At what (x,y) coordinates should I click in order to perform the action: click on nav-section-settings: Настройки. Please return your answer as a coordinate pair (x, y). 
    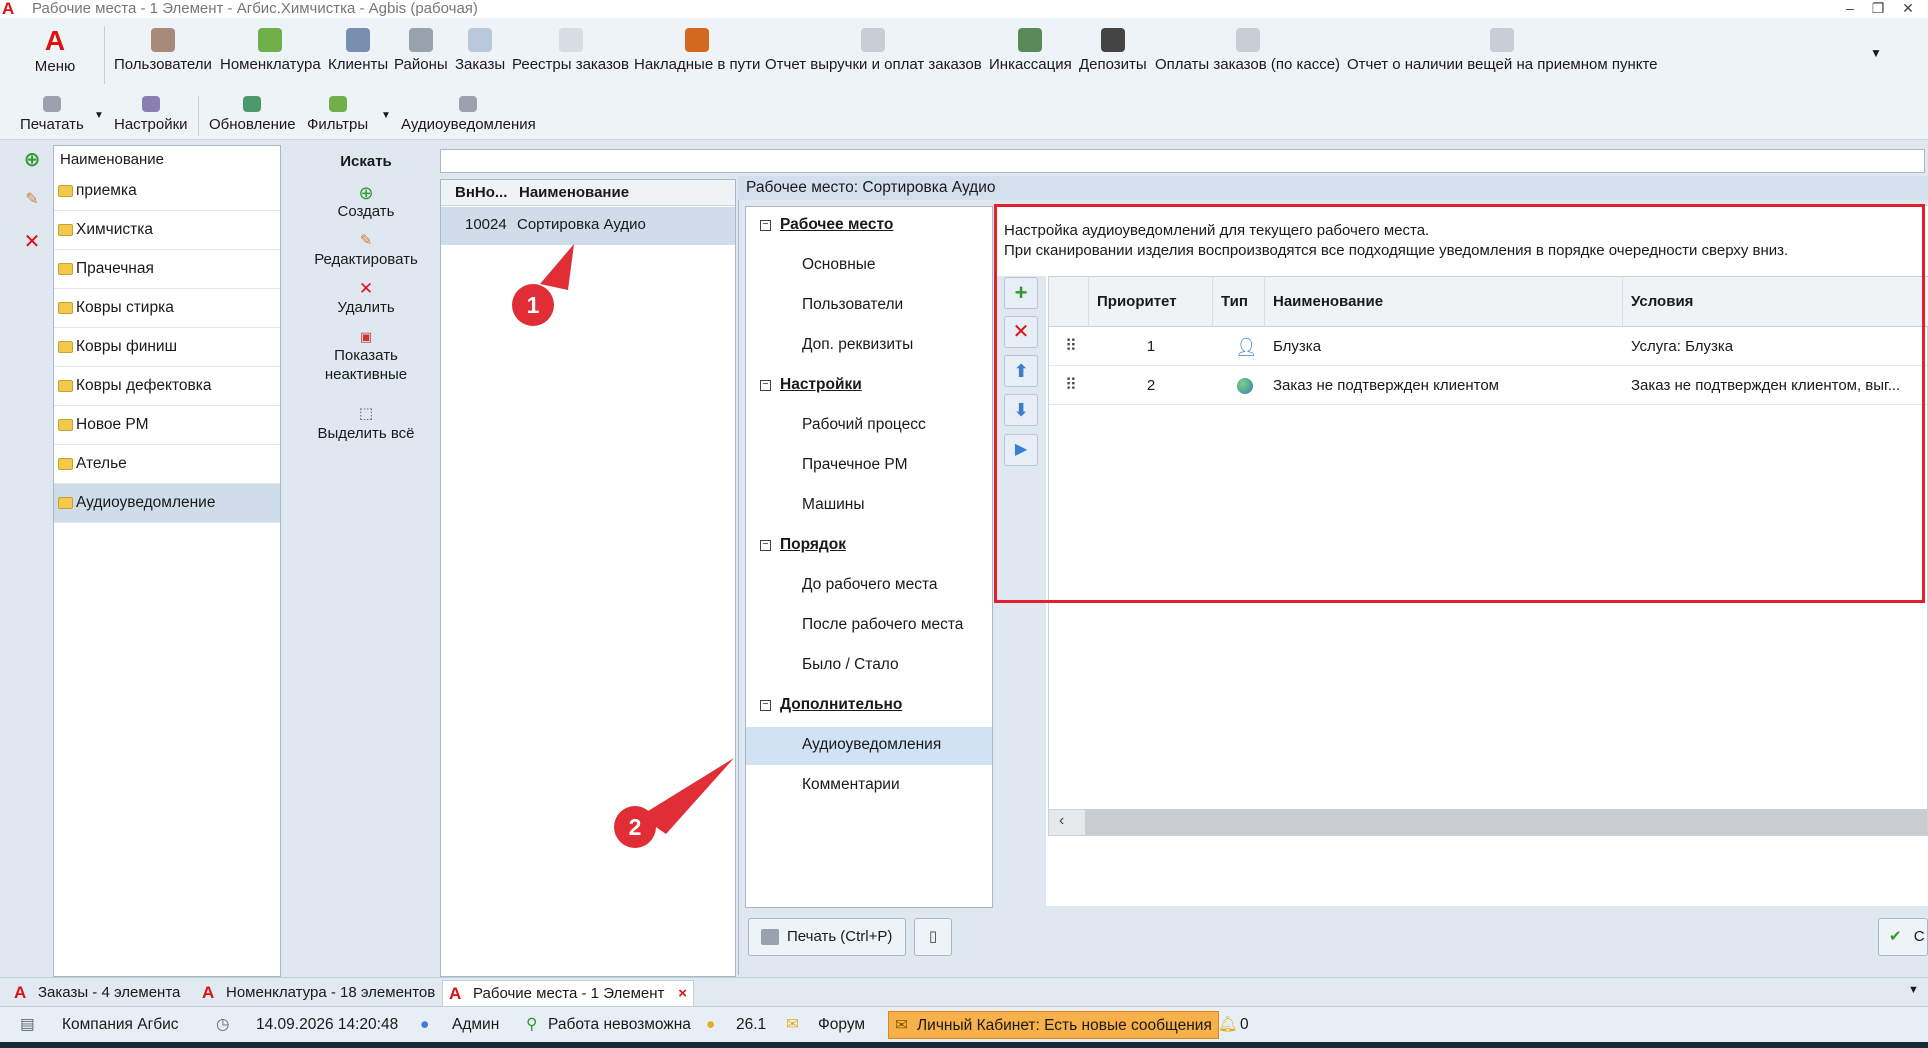
    Looking at the image, I should click on (821, 385).